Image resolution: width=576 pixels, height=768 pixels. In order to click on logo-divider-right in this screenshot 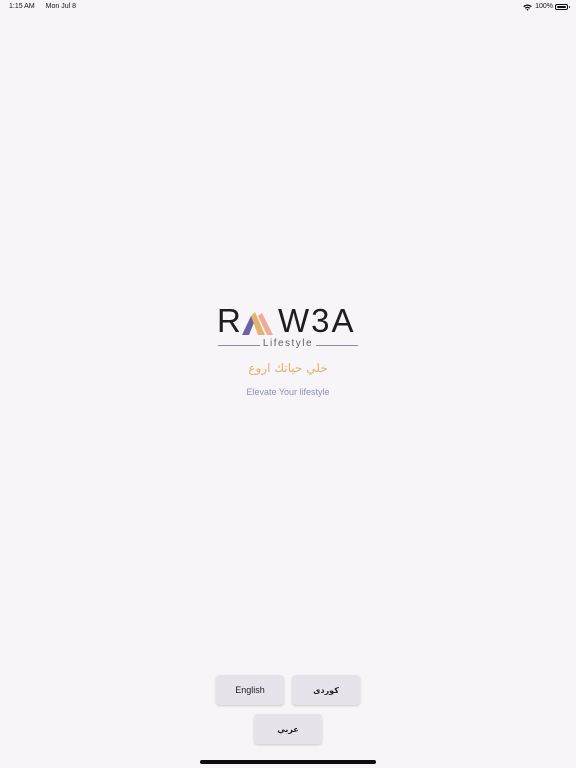, I will do `click(337, 345)`.